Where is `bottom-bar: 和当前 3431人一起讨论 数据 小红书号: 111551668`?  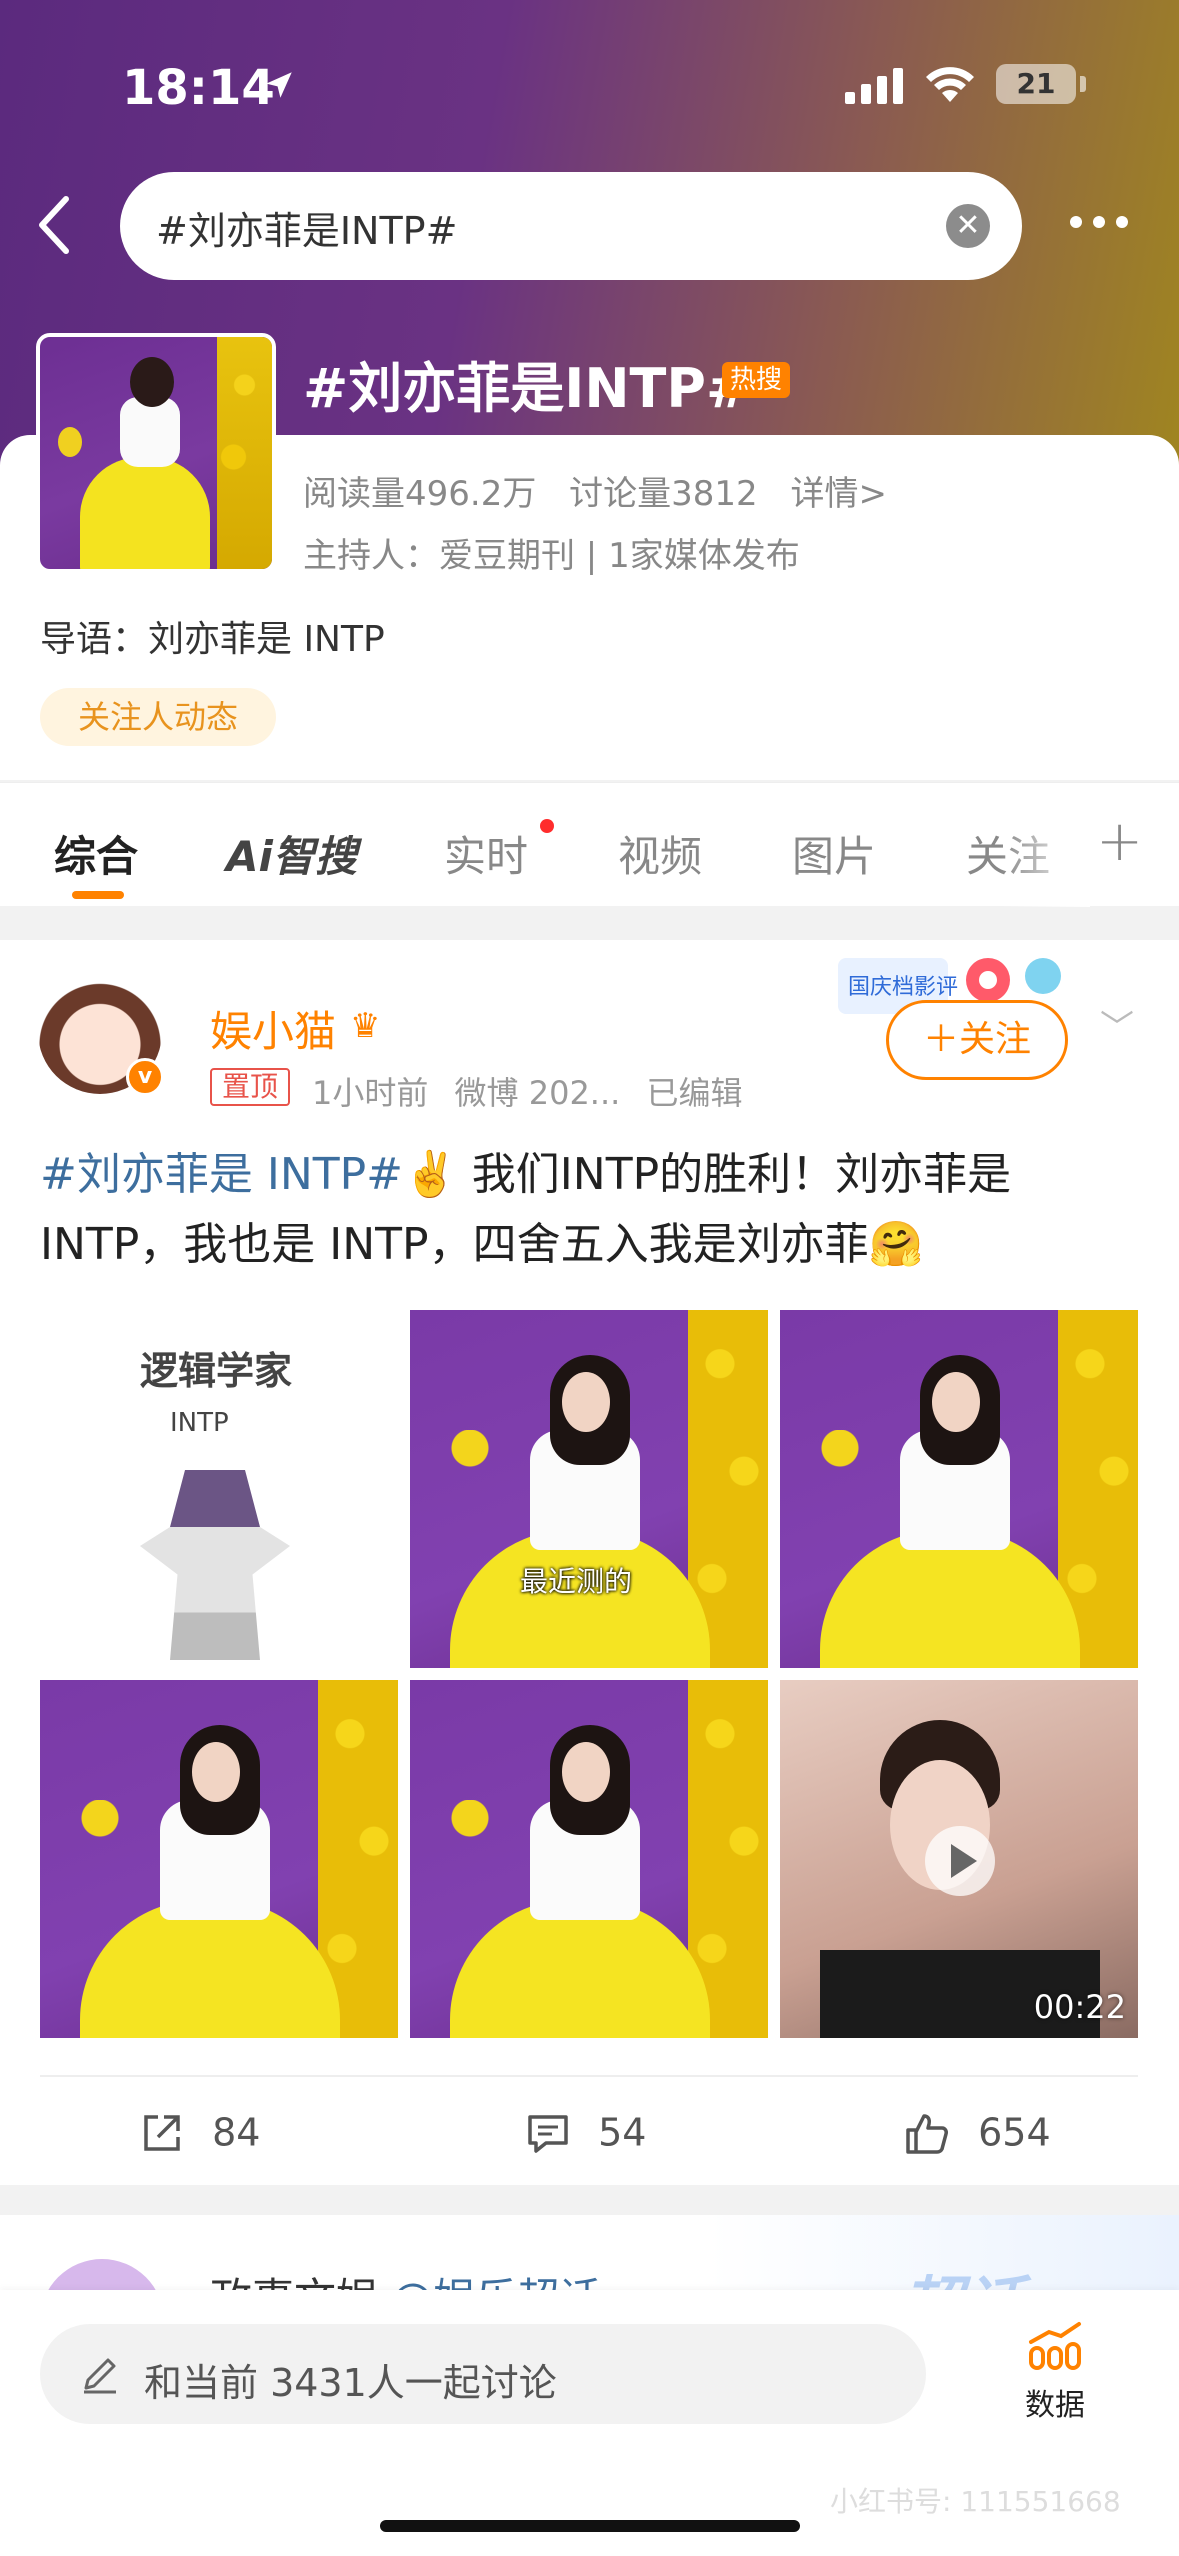 bottom-bar: 和当前 3431人一起讨论 数据 小红书号: 111551668 is located at coordinates (589, 2423).